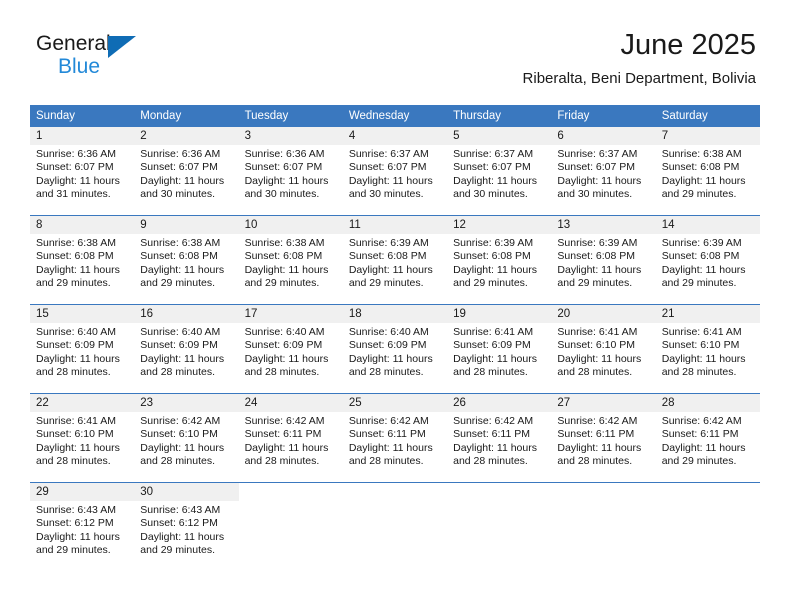  What do you see at coordinates (603, 502) in the screenshot?
I see `day-details` at bounding box center [603, 502].